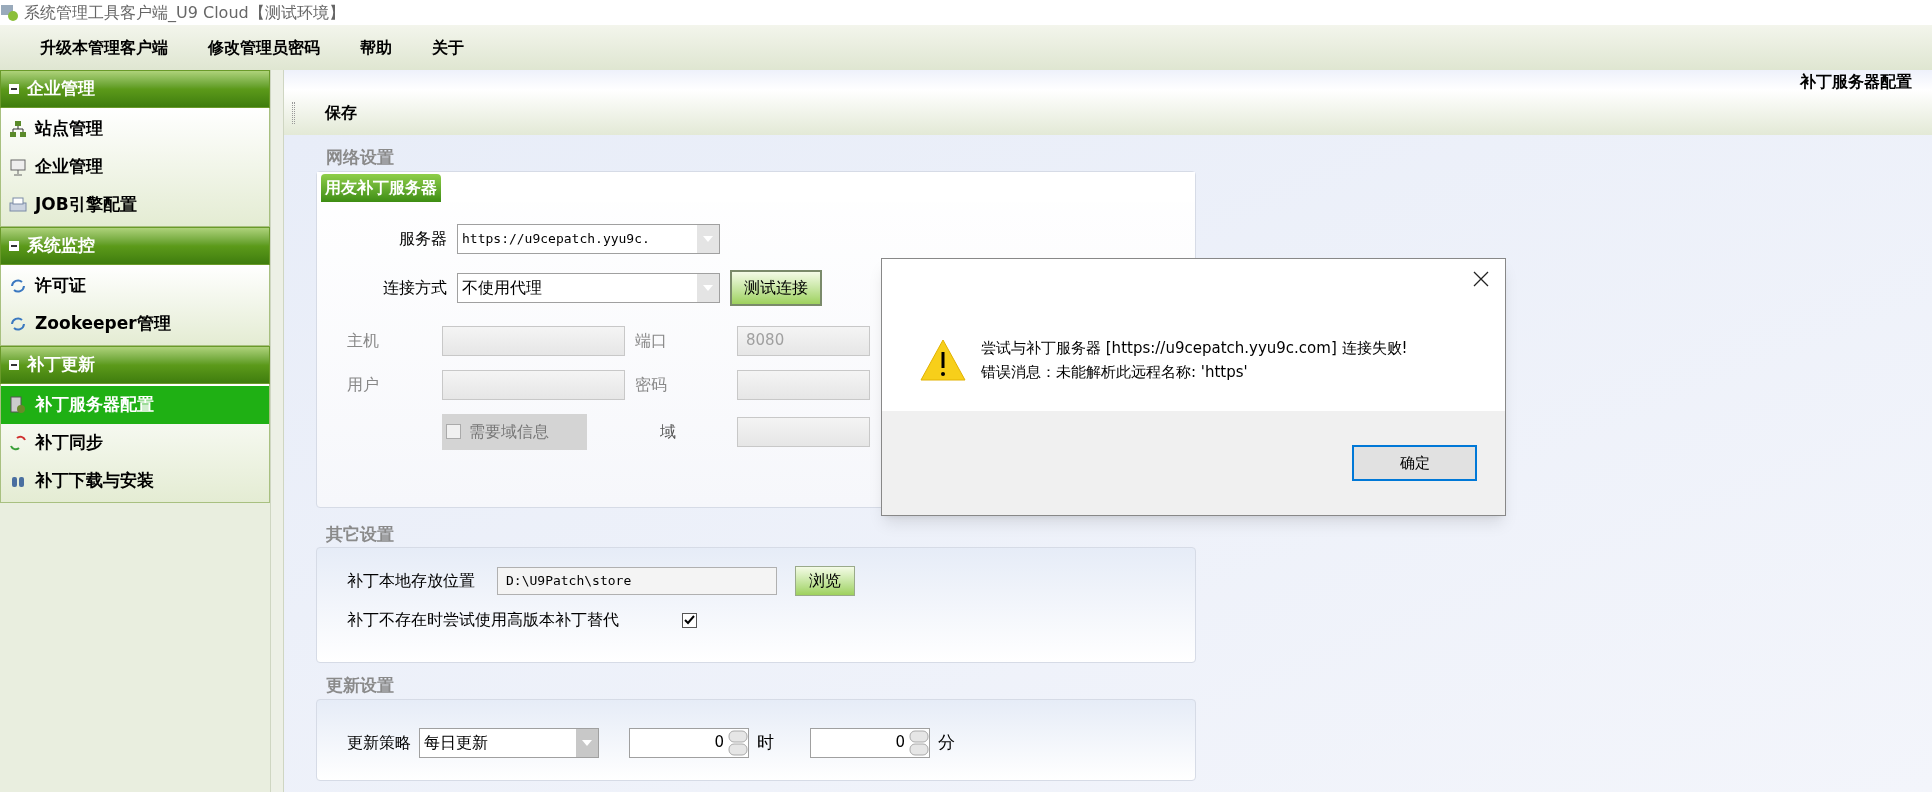 The image size is (1932, 792). Describe the element at coordinates (588, 238) in the screenshot. I see `dropdown: https://u9cepatch.yyu9c.` at that location.